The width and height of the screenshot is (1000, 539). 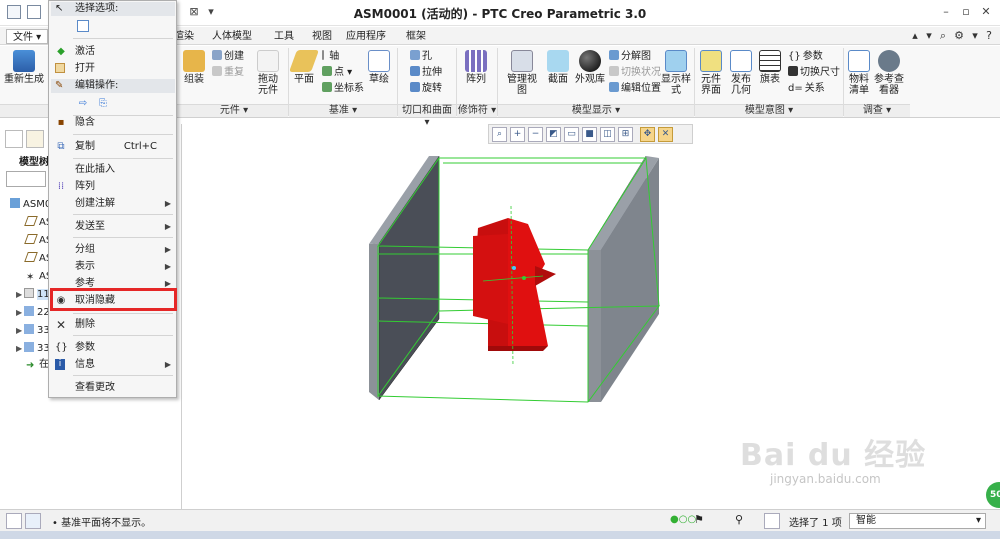 I want to click on create-button: 创建, so click(x=228, y=56).